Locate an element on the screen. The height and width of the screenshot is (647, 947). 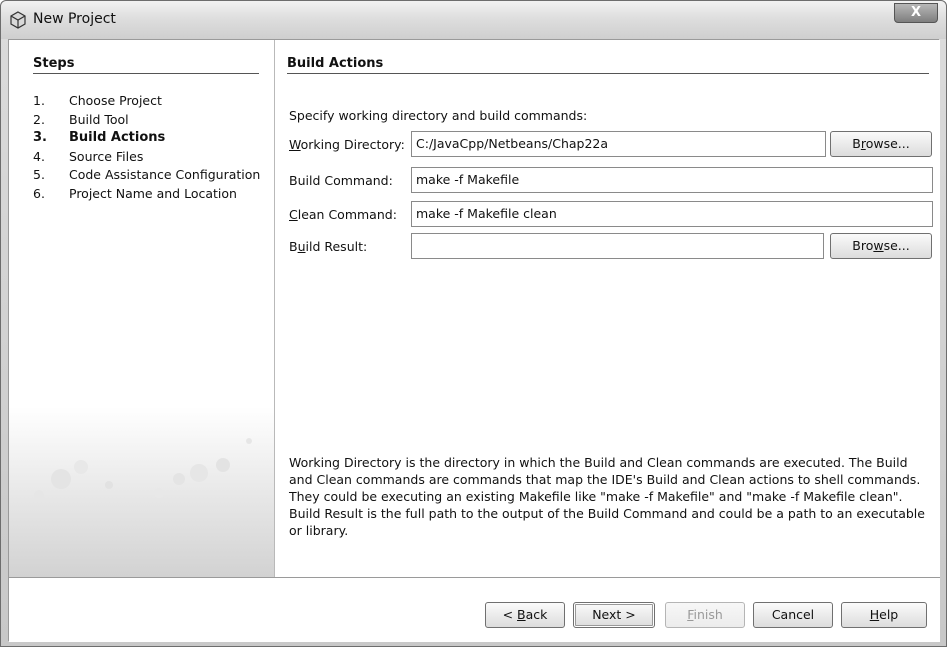
step-item: 5. Code Assistance Configuration is located at coordinates (148, 174).